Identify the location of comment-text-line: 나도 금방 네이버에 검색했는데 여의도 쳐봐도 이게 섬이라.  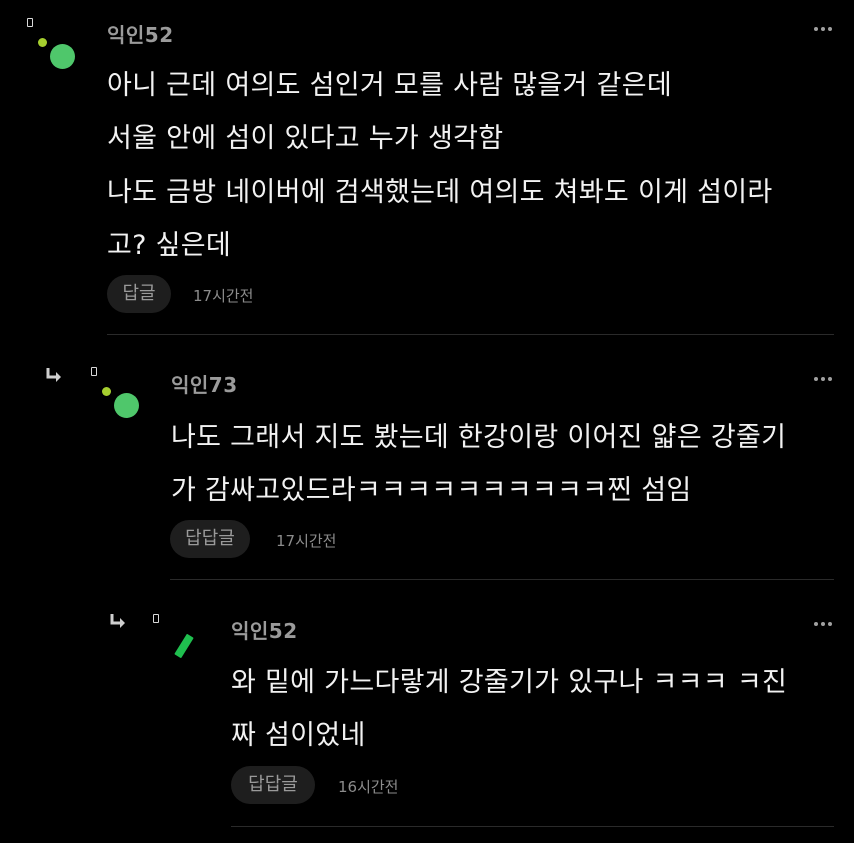
(440, 192).